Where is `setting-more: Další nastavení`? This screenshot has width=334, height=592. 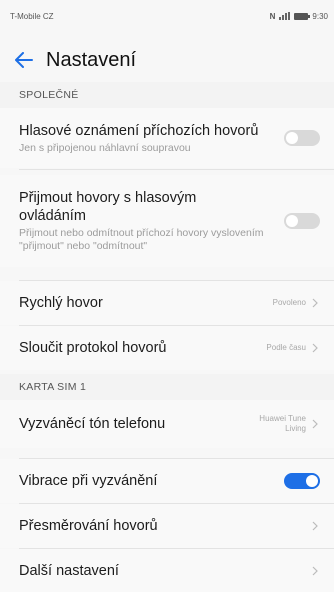
setting-more: Další nastavení is located at coordinates (167, 570).